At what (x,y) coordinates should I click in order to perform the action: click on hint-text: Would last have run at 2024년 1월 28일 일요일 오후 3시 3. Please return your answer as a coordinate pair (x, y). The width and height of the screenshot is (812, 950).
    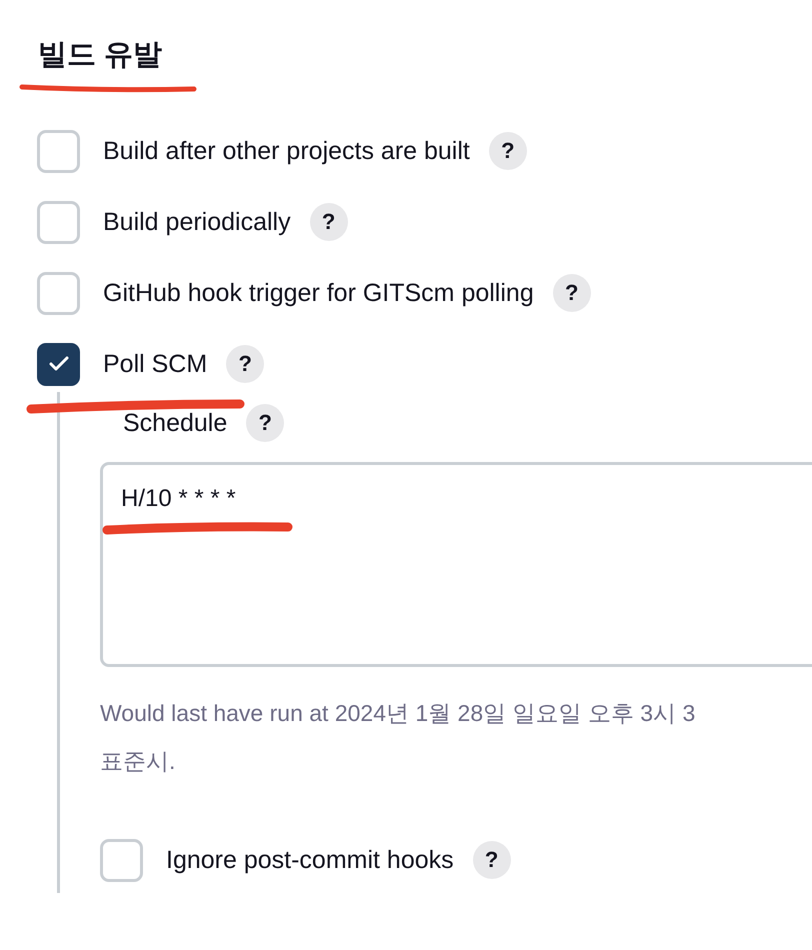
    Looking at the image, I should click on (398, 713).